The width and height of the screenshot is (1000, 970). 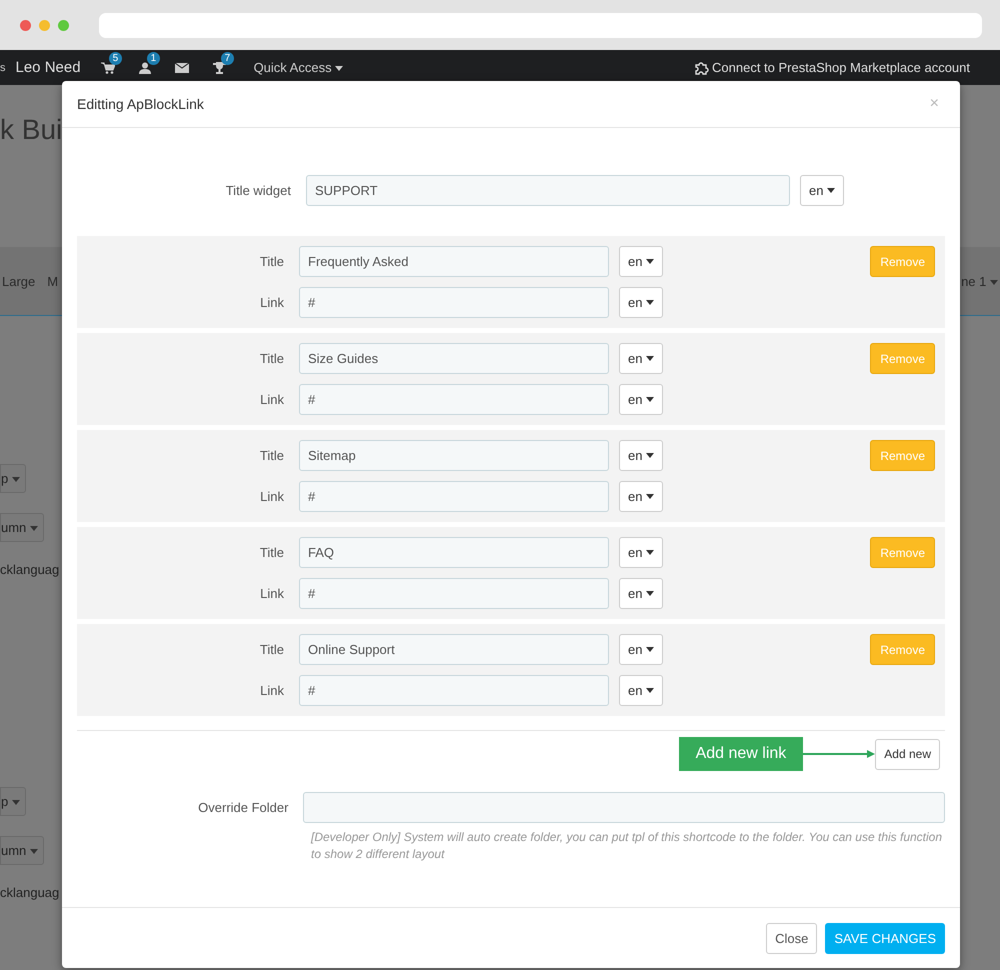 What do you see at coordinates (219, 68) in the screenshot?
I see `trophy-icon` at bounding box center [219, 68].